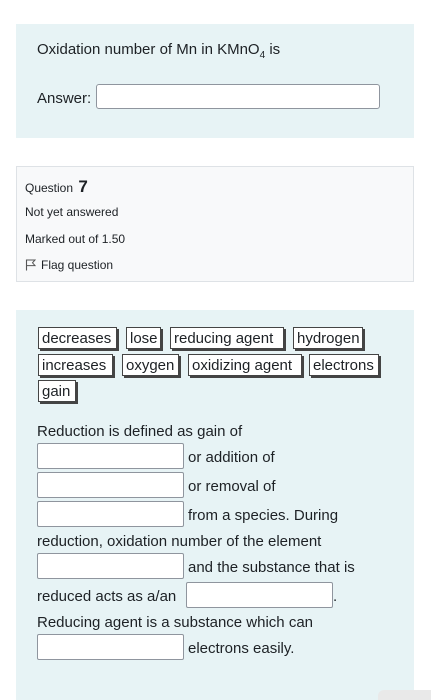 The width and height of the screenshot is (431, 700). What do you see at coordinates (72, 212) in the screenshot?
I see `question-status: Not yet answered` at bounding box center [72, 212].